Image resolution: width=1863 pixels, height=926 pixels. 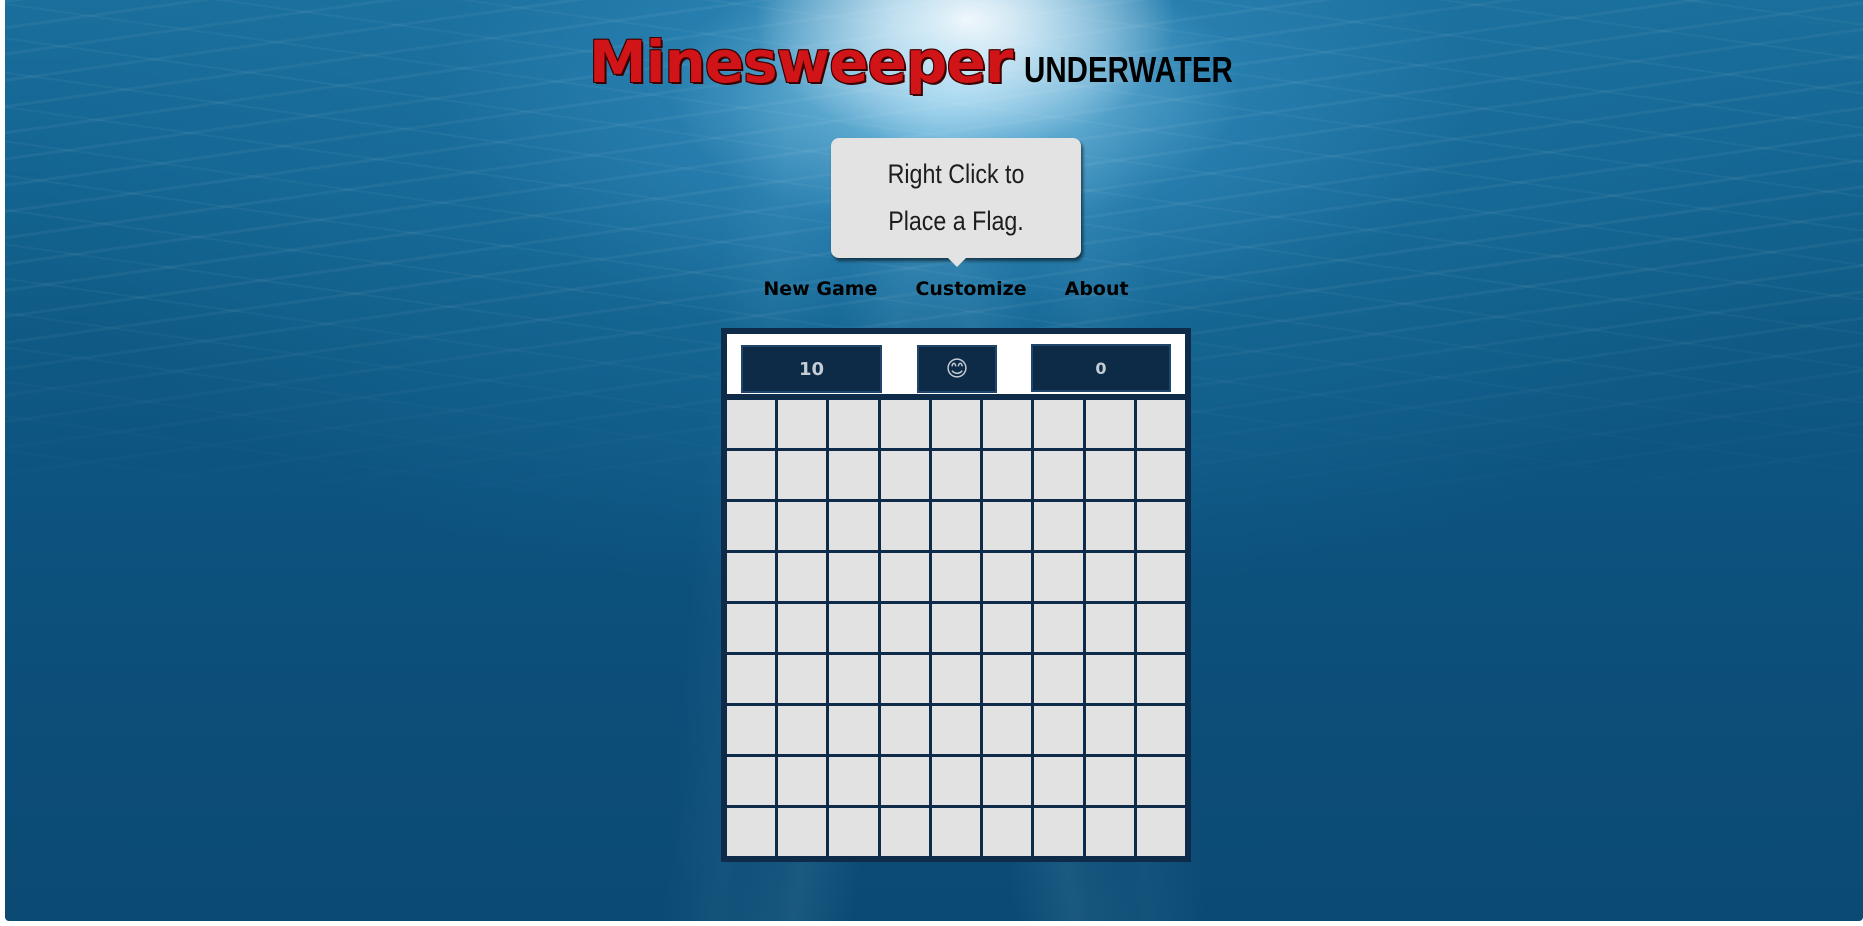 I want to click on new-game-link: New Game, so click(x=820, y=289).